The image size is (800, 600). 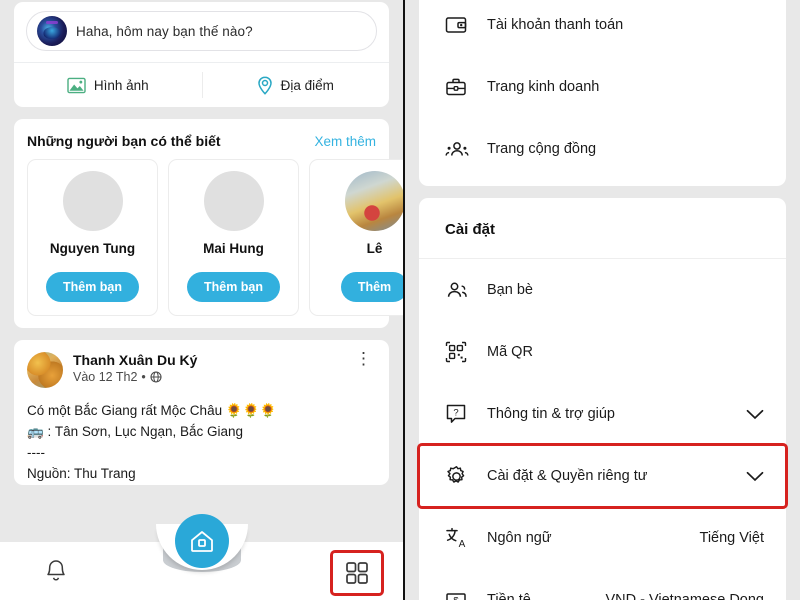 What do you see at coordinates (458, 149) in the screenshot?
I see `community-icon` at bounding box center [458, 149].